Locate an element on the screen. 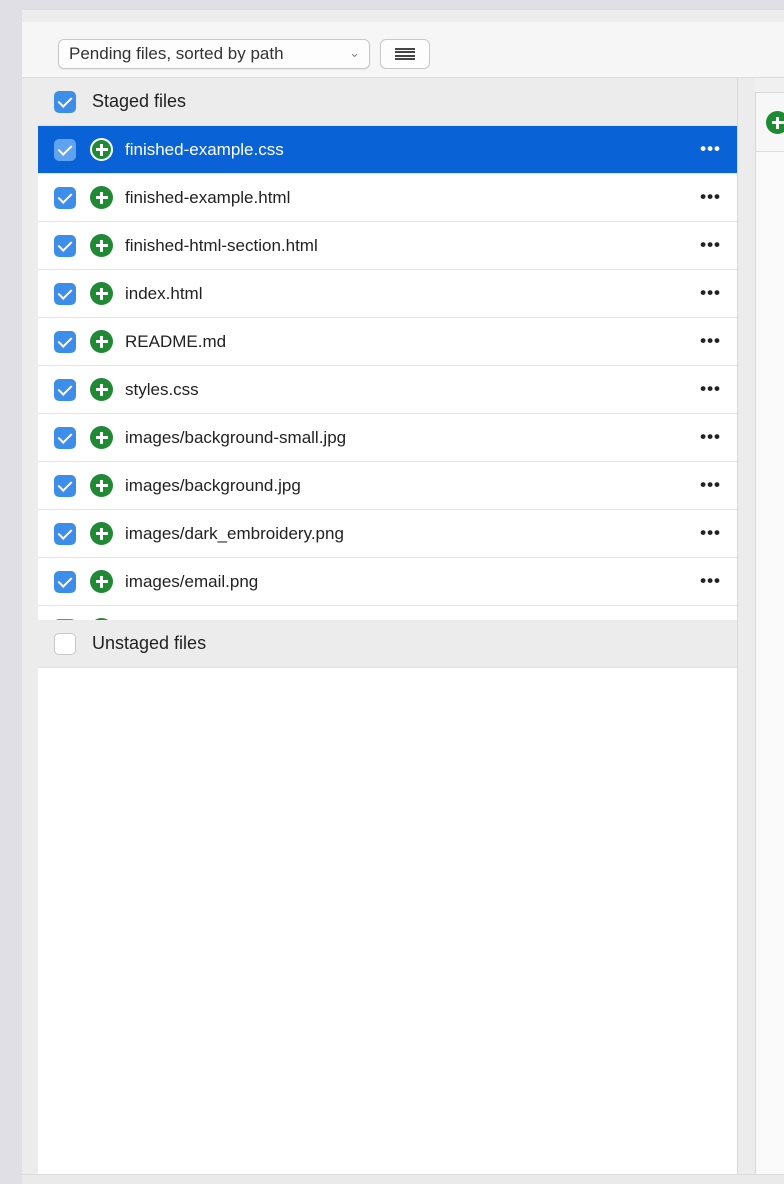 The image size is (784, 1184). file-status-toolbar: Pending files, sorted by path ⌄ is located at coordinates (403, 50).